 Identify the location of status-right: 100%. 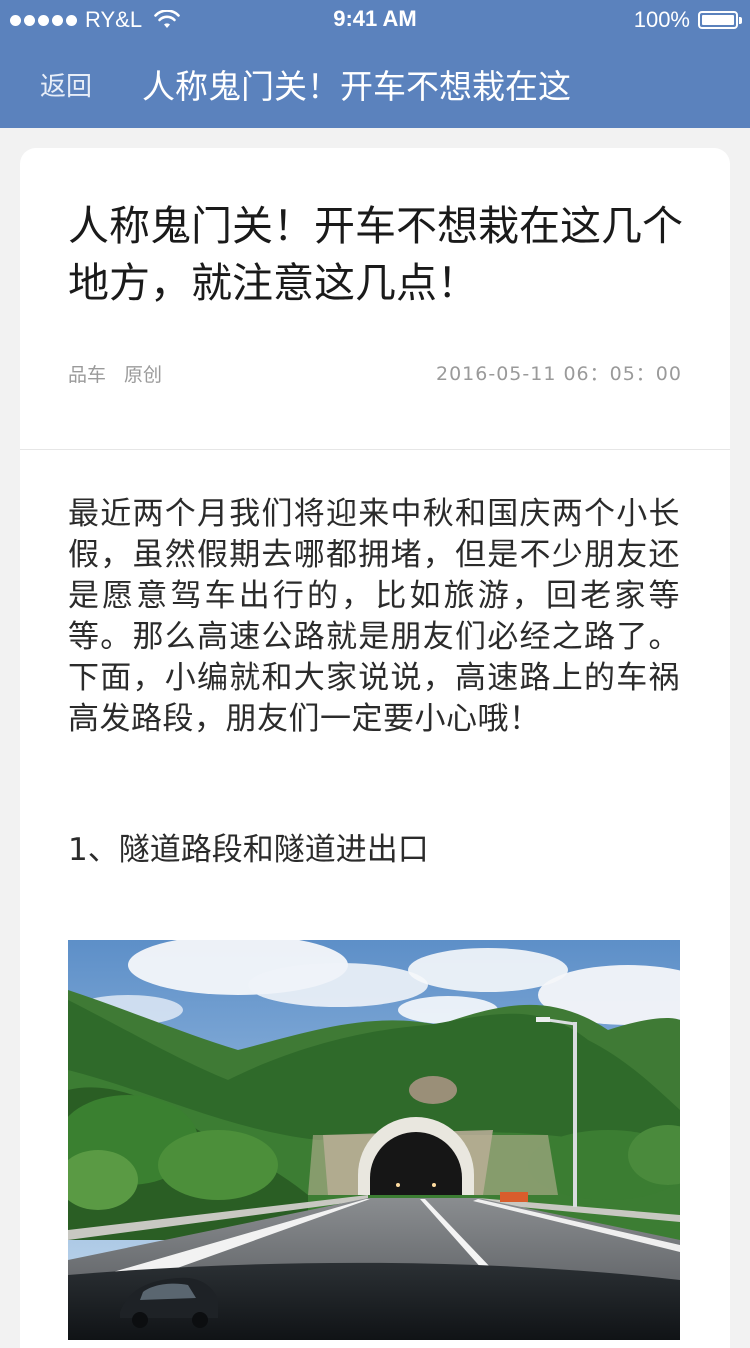
(687, 20).